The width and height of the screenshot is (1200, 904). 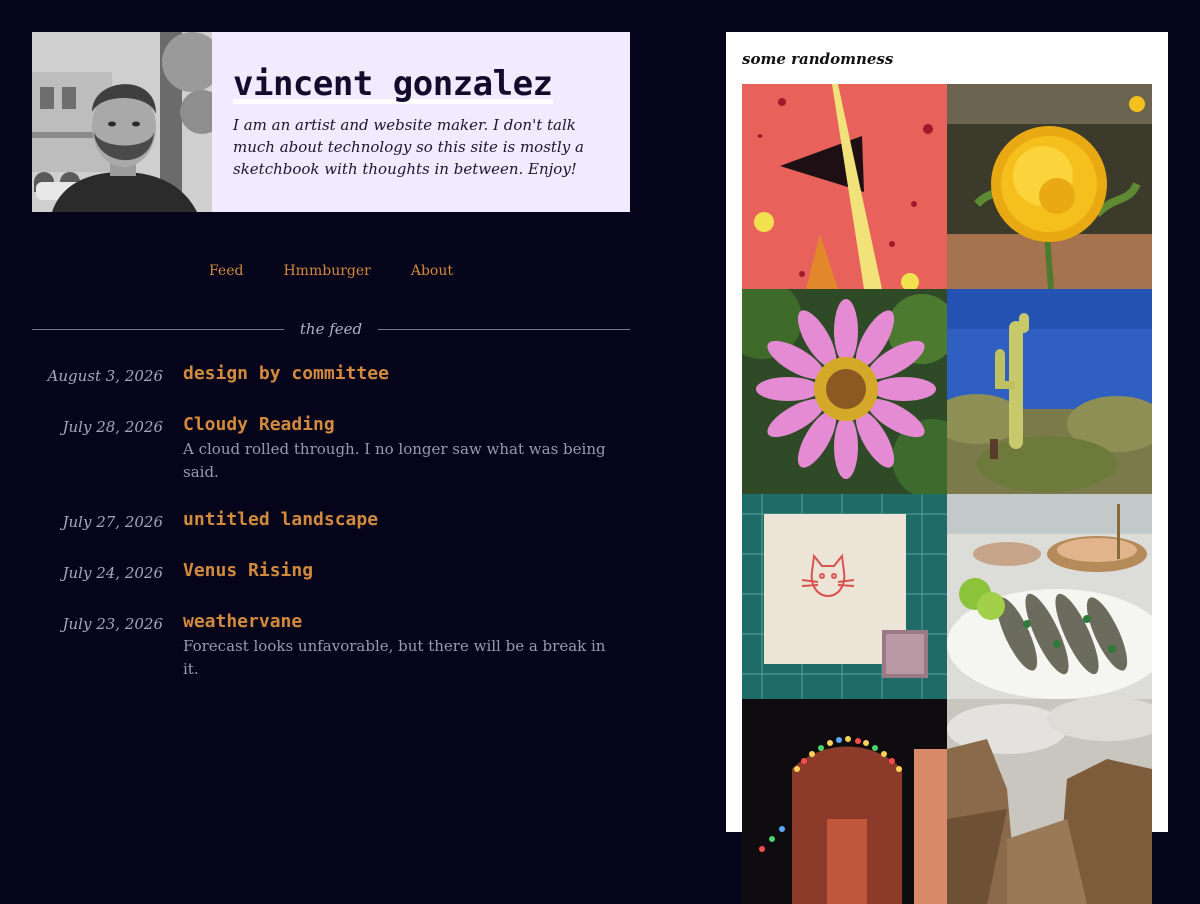 I want to click on feed-heading: the feed, so click(x=331, y=329).